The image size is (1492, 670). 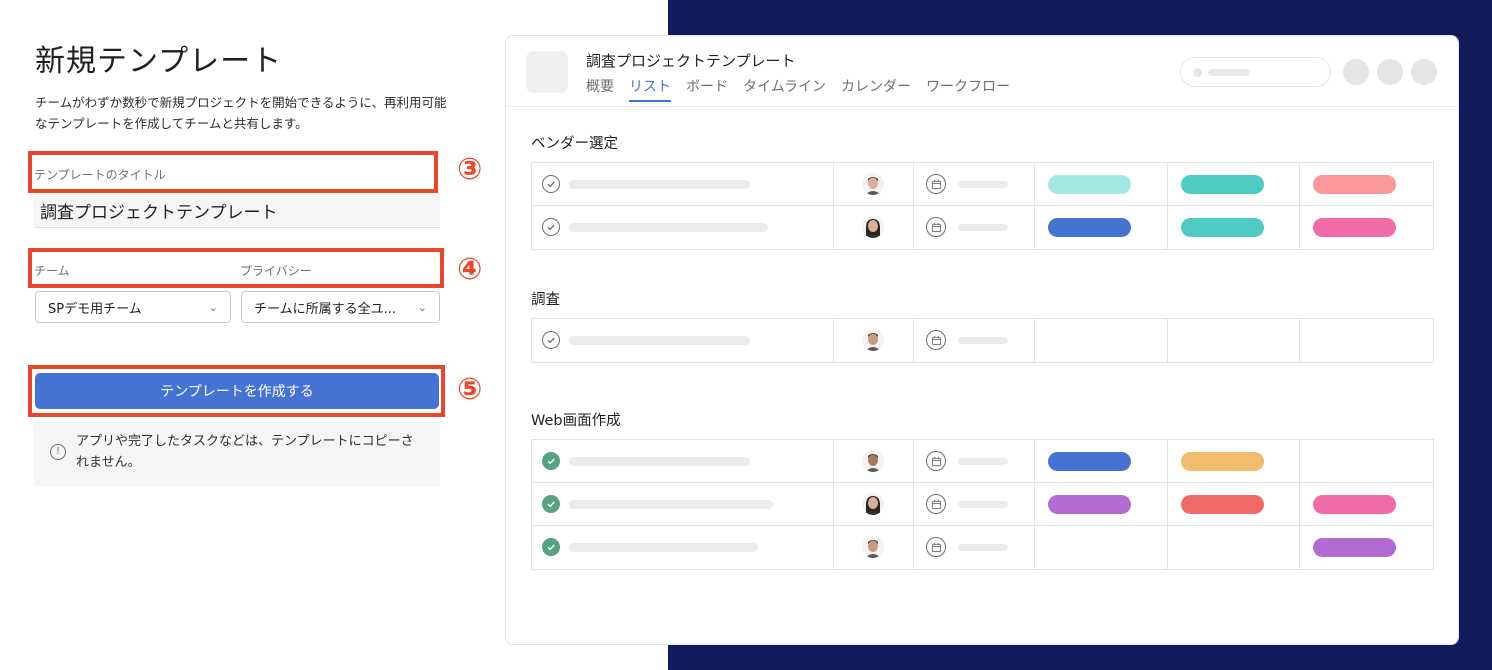 What do you see at coordinates (650, 89) in the screenshot?
I see `tab-1: リスト` at bounding box center [650, 89].